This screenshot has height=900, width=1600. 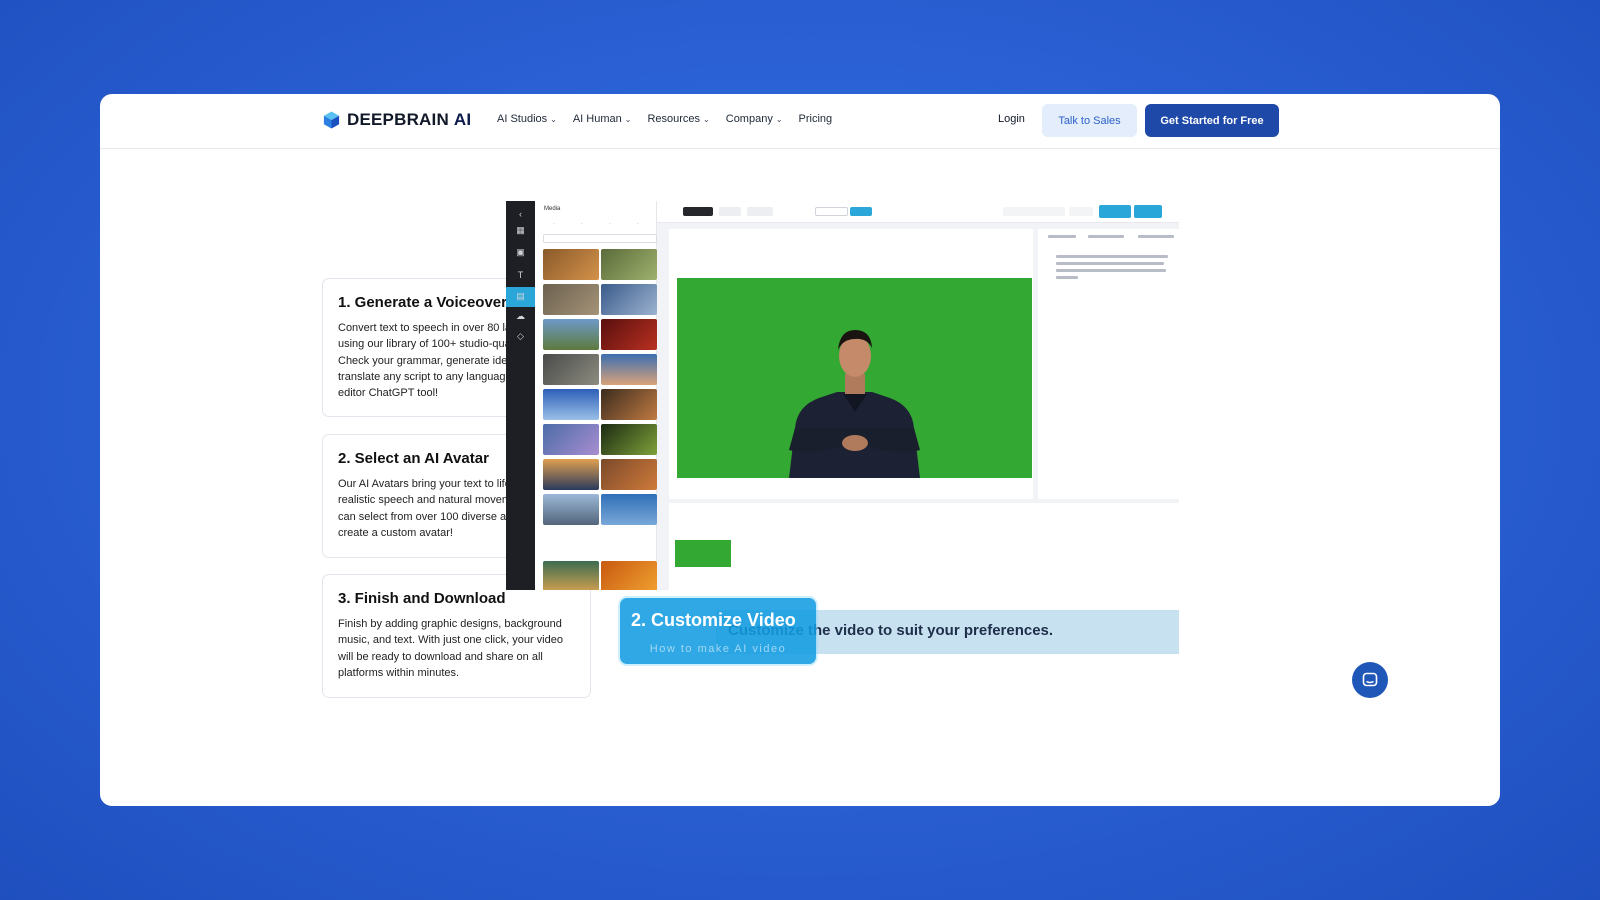 I want to click on menu-pricing: Pricing, so click(x=816, y=119).